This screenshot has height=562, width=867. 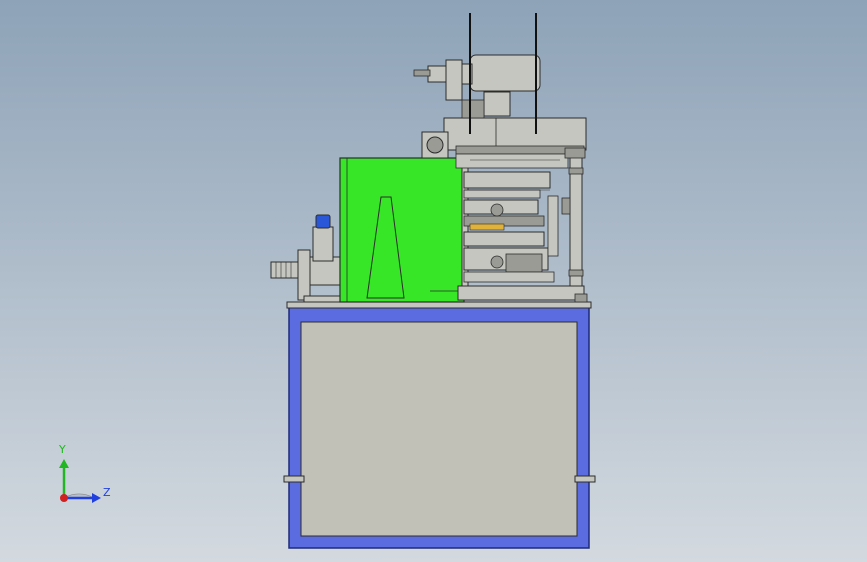 What do you see at coordinates (294, 479) in the screenshot?
I see `base-hinge-left` at bounding box center [294, 479].